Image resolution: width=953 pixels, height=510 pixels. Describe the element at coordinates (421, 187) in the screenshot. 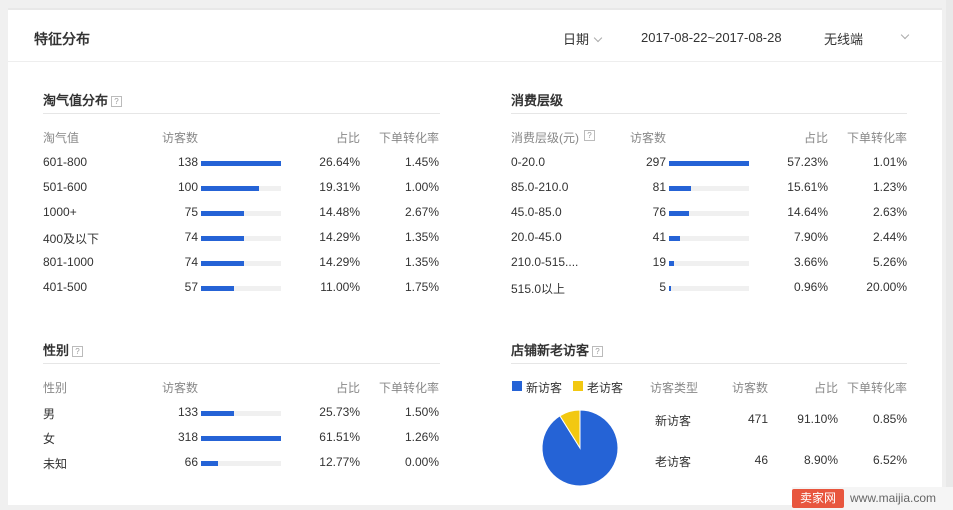

I see `row-conversion: 1.00%` at that location.